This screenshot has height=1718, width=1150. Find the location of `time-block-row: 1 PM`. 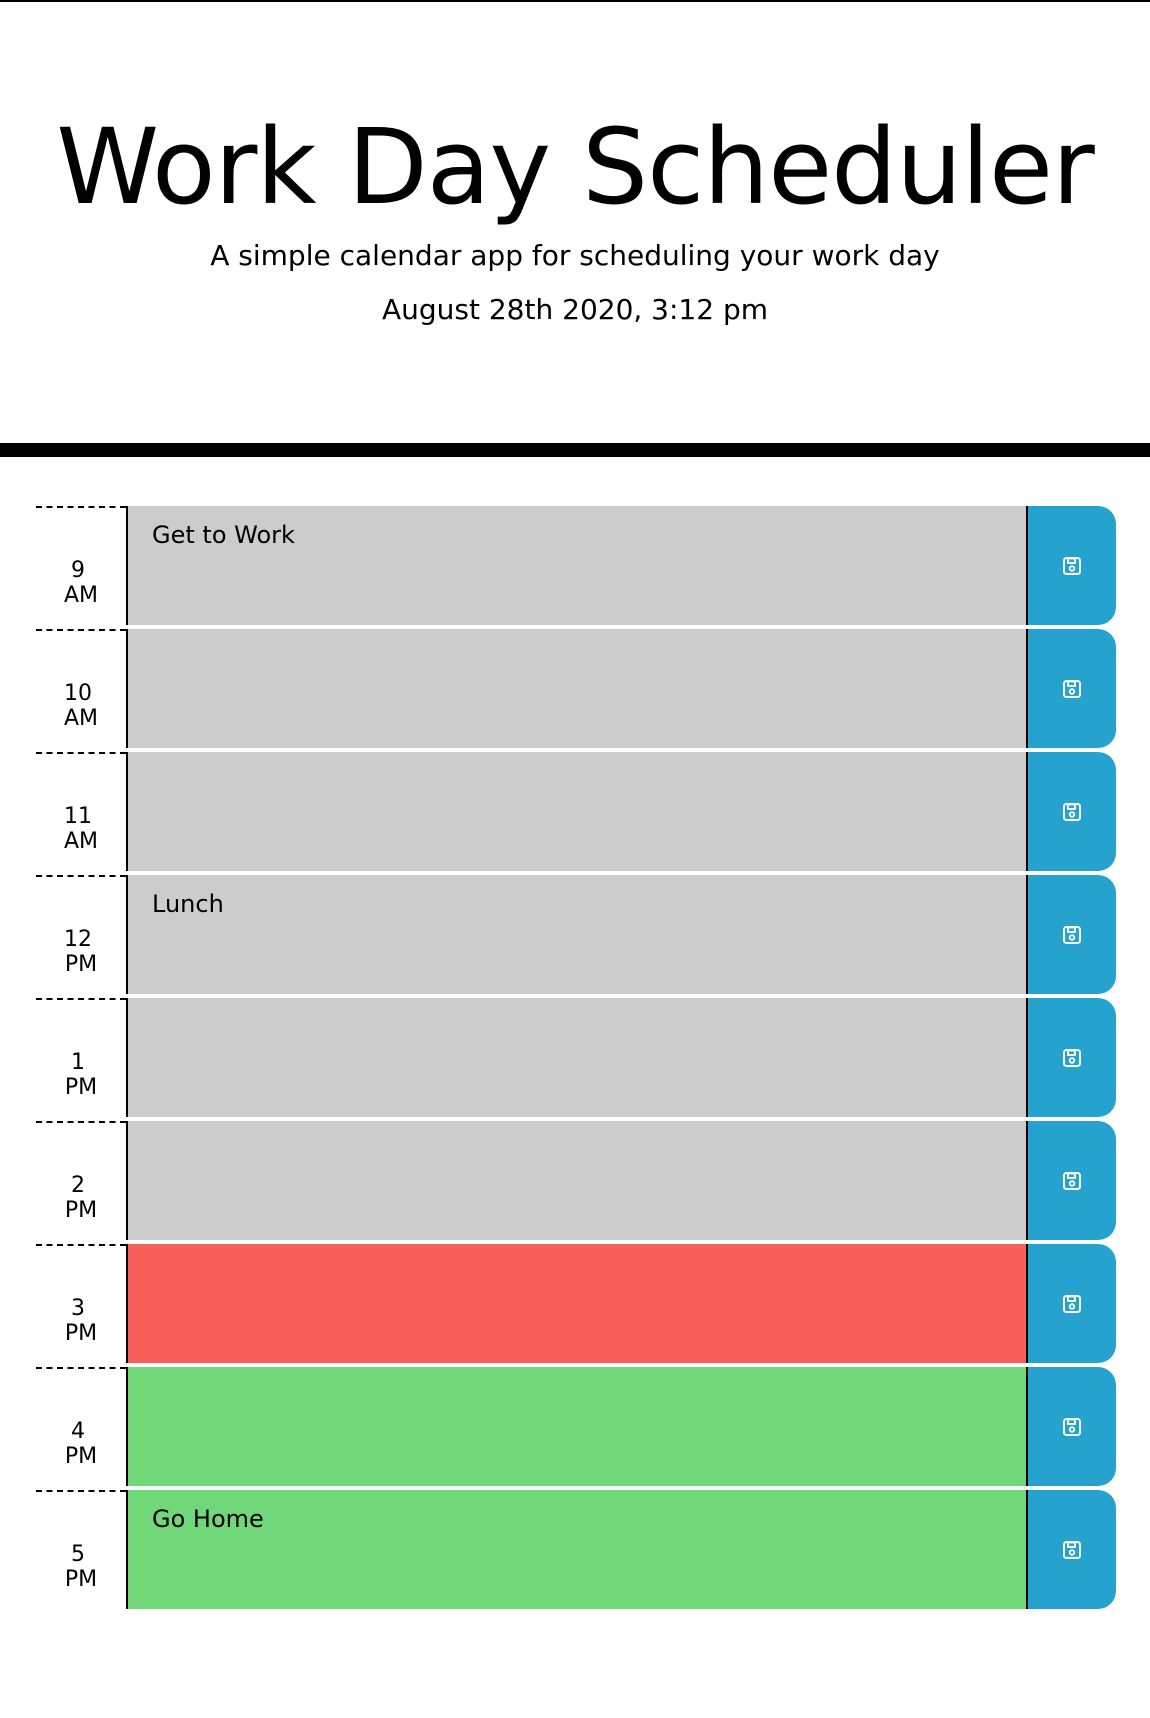

time-block-row: 1 PM is located at coordinates (576, 1059).